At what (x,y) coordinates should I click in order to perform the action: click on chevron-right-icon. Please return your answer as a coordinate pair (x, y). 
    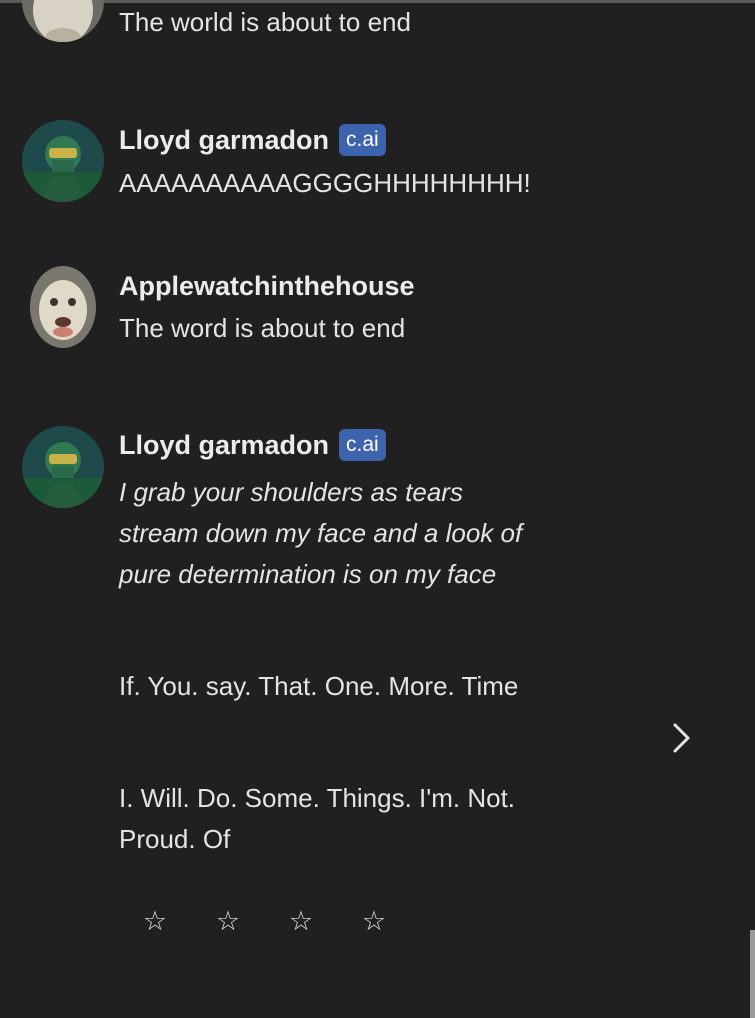
    Looking at the image, I should click on (681, 738).